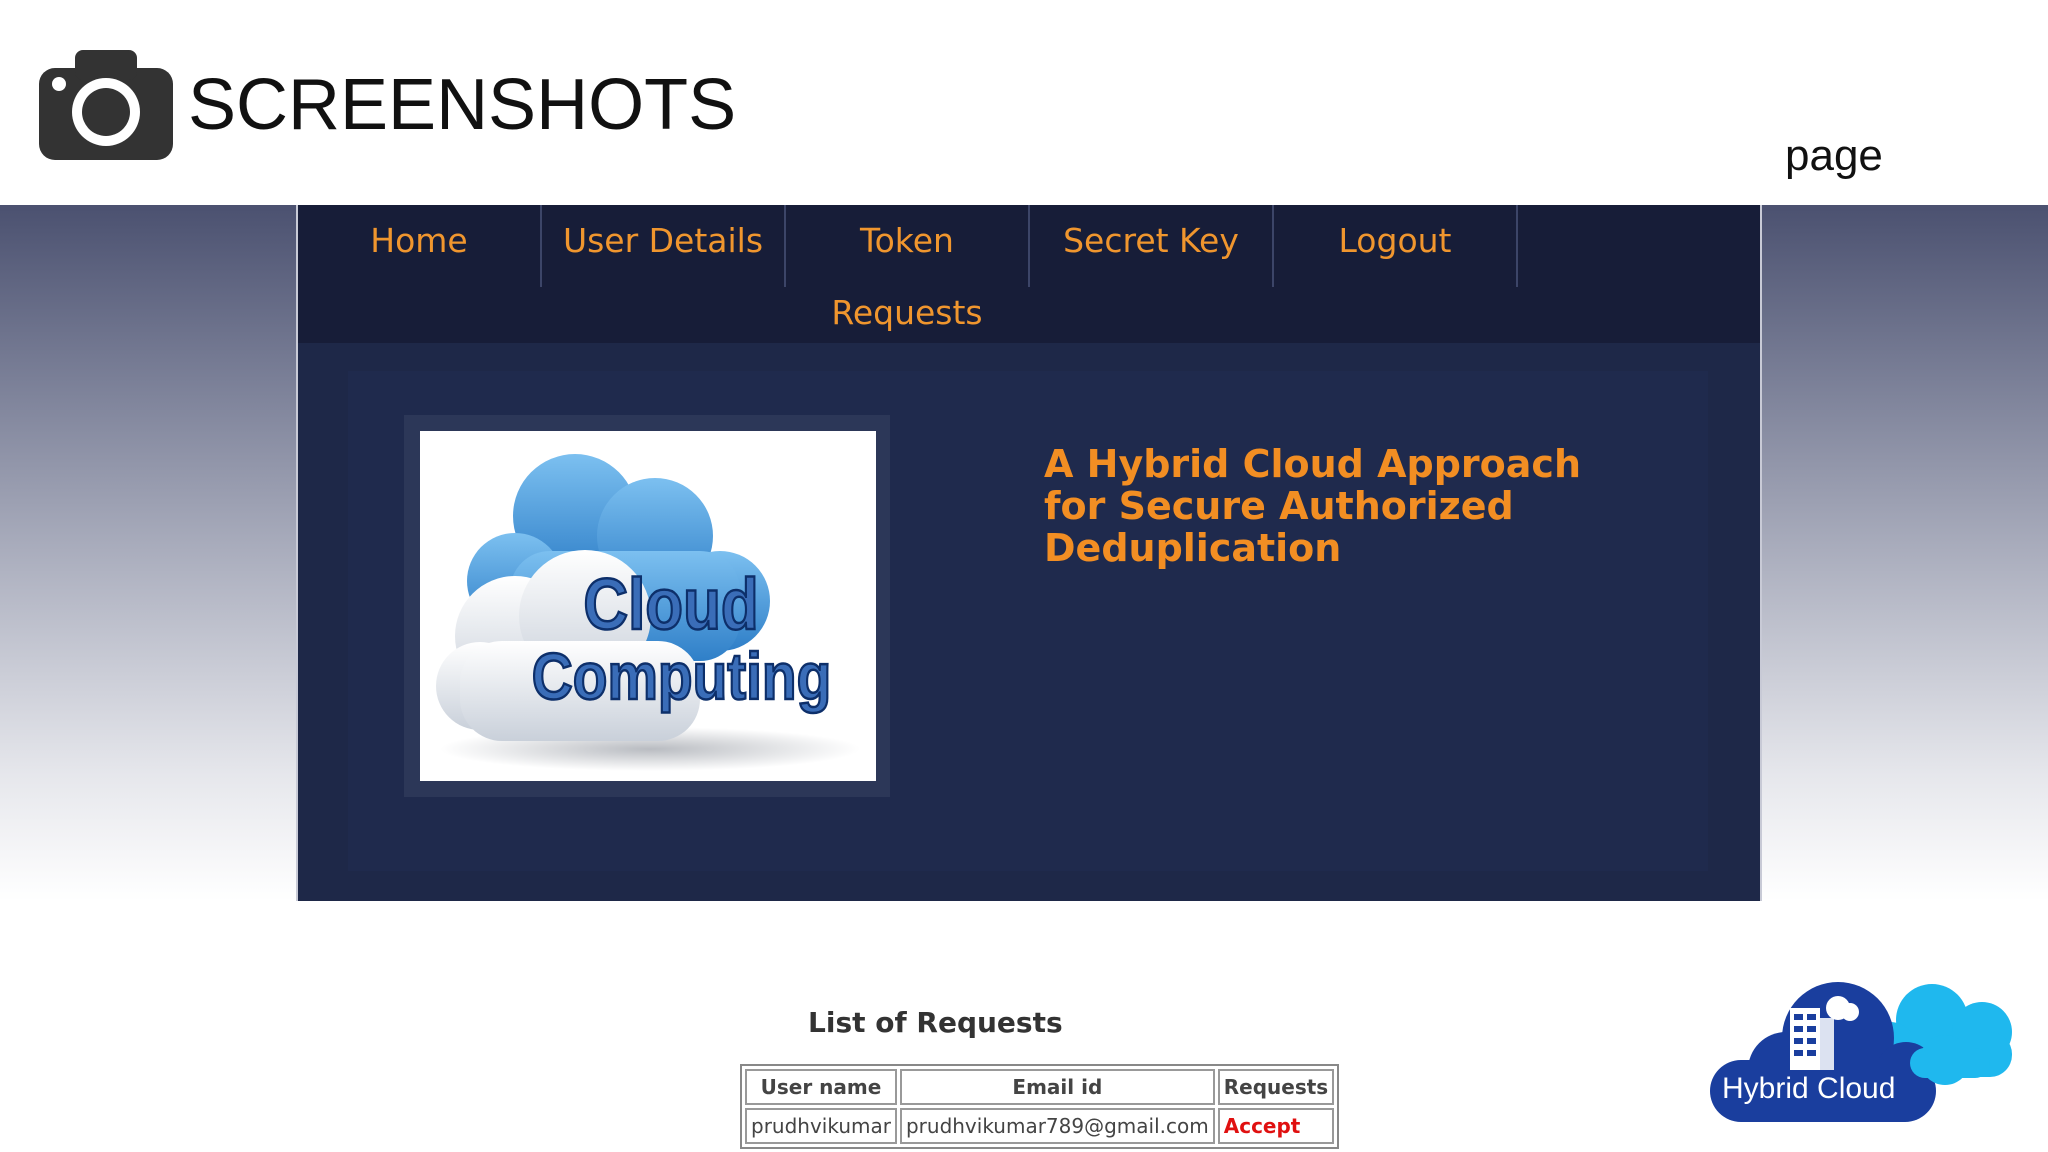 Image resolution: width=2048 pixels, height=1152 pixels. I want to click on cloud-word: Cloud, so click(670, 605).